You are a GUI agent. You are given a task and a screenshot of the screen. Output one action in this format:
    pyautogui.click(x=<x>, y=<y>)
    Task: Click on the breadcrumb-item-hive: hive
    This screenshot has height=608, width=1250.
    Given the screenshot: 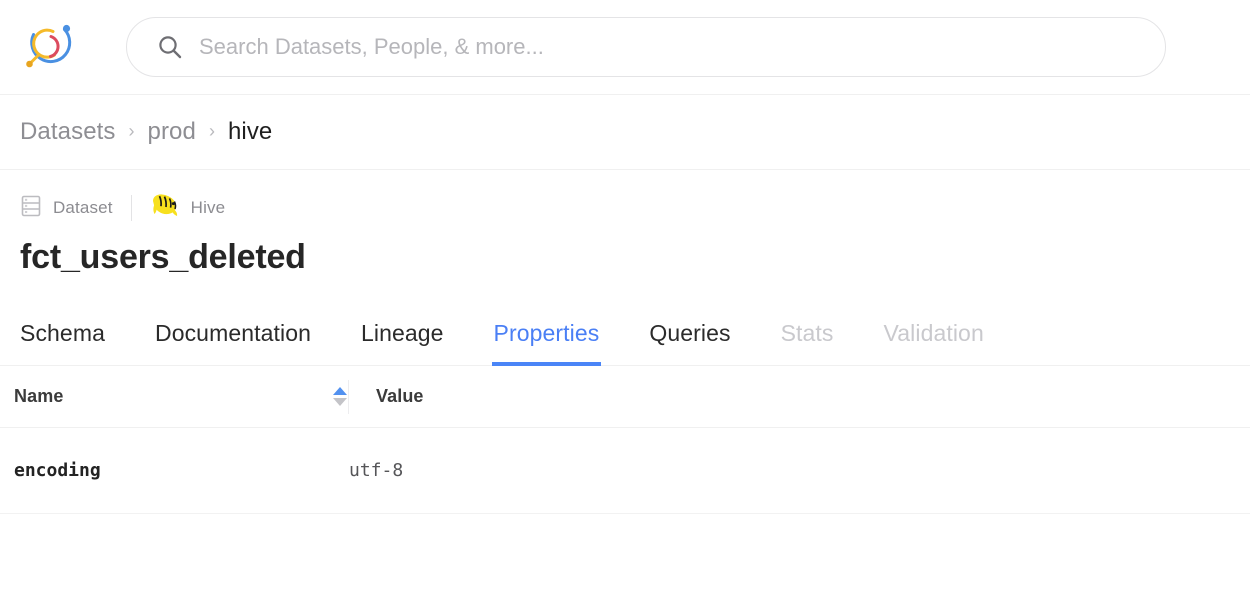 What is the action you would take?
    pyautogui.click(x=250, y=132)
    